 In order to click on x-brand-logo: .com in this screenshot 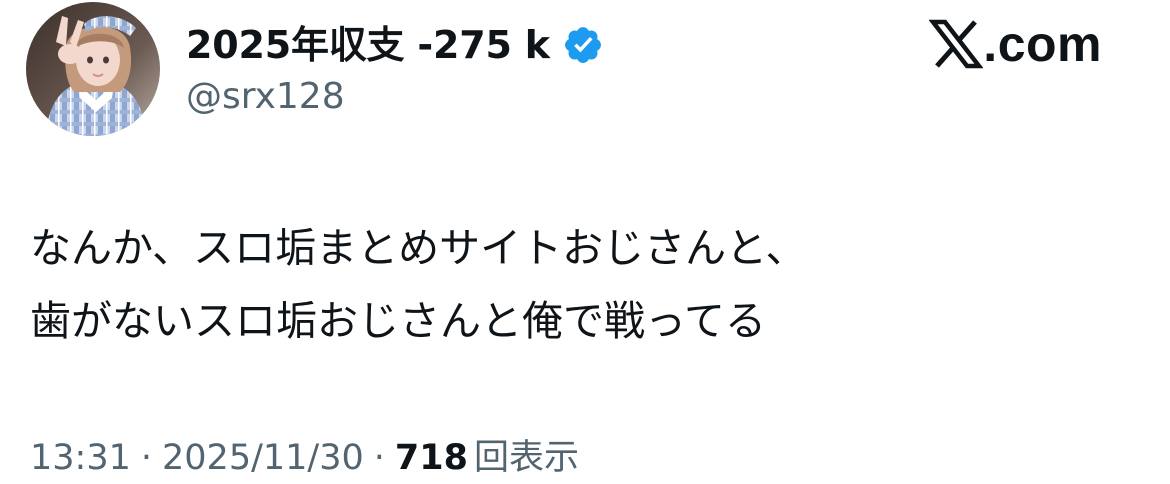, I will do `click(1015, 44)`.